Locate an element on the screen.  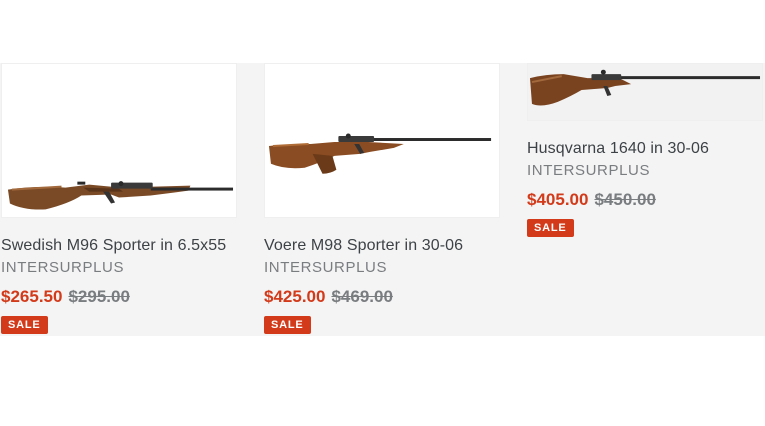
product-prices: $265.50 $295.00 is located at coordinates (119, 297).